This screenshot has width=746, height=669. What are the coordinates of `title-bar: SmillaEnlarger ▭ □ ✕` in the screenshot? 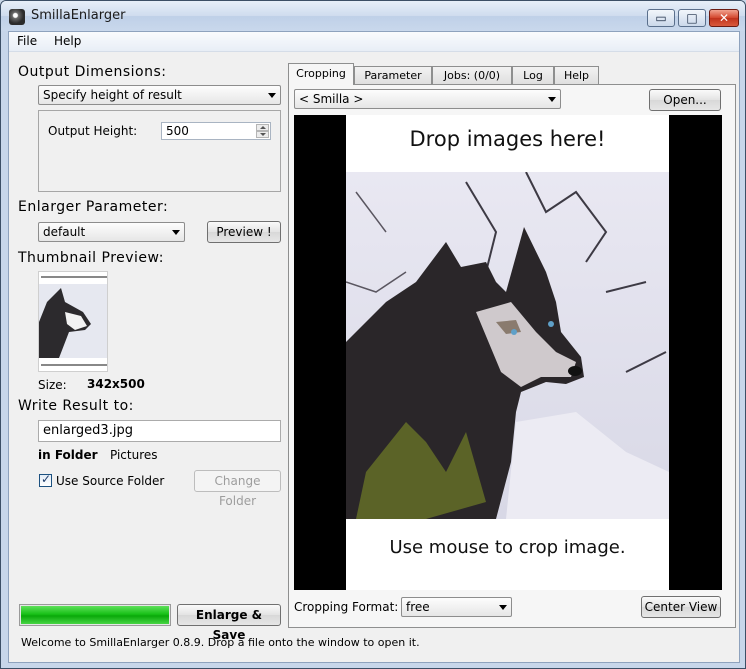 It's located at (373, 16).